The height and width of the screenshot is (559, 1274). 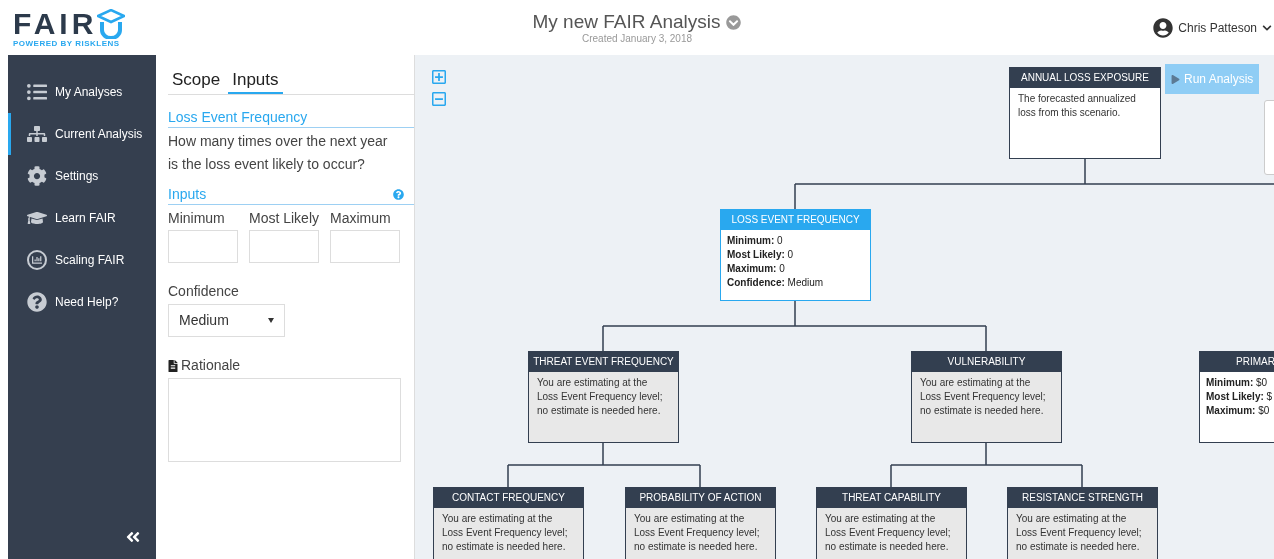 What do you see at coordinates (278, 153) in the screenshot?
I see `question-text: How many times over the next year is the loss event likely to occur?` at bounding box center [278, 153].